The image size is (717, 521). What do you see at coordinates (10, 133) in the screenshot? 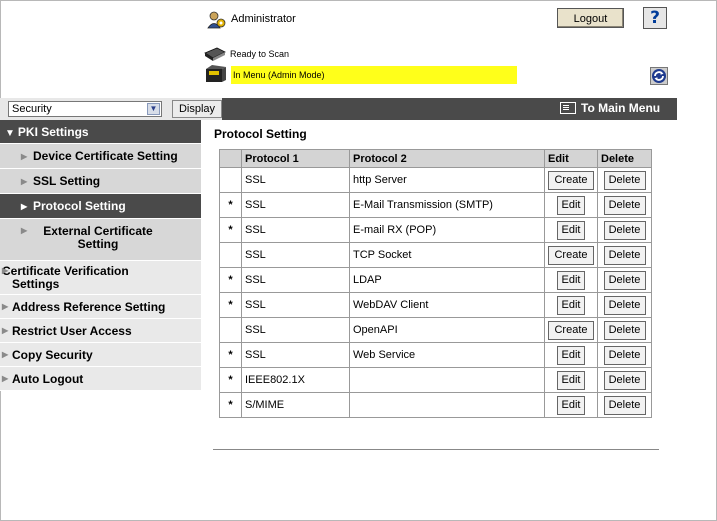
I see `triangle-down-icon: ▼` at bounding box center [10, 133].